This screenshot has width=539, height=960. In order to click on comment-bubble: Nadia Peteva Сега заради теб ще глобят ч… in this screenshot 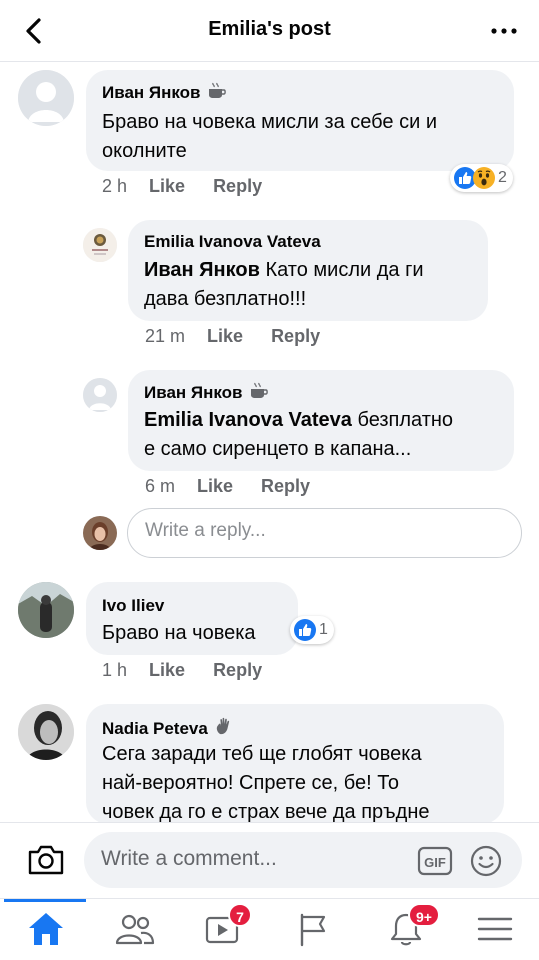, I will do `click(295, 764)`.